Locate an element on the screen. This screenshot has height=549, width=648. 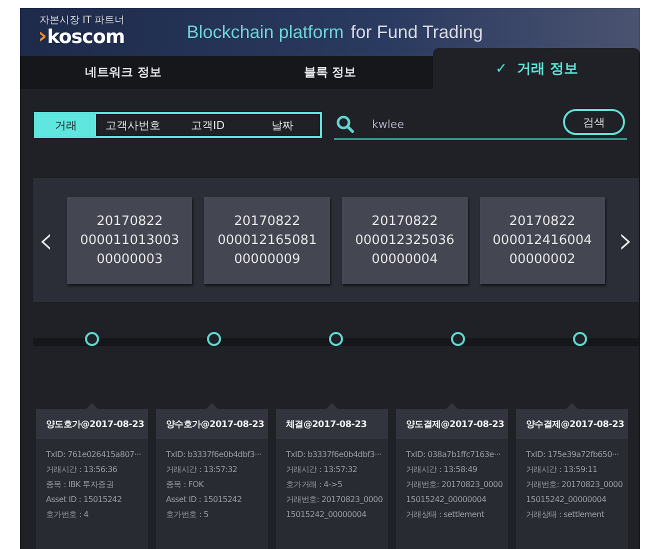
logo-text: koscom is located at coordinates (86, 37).